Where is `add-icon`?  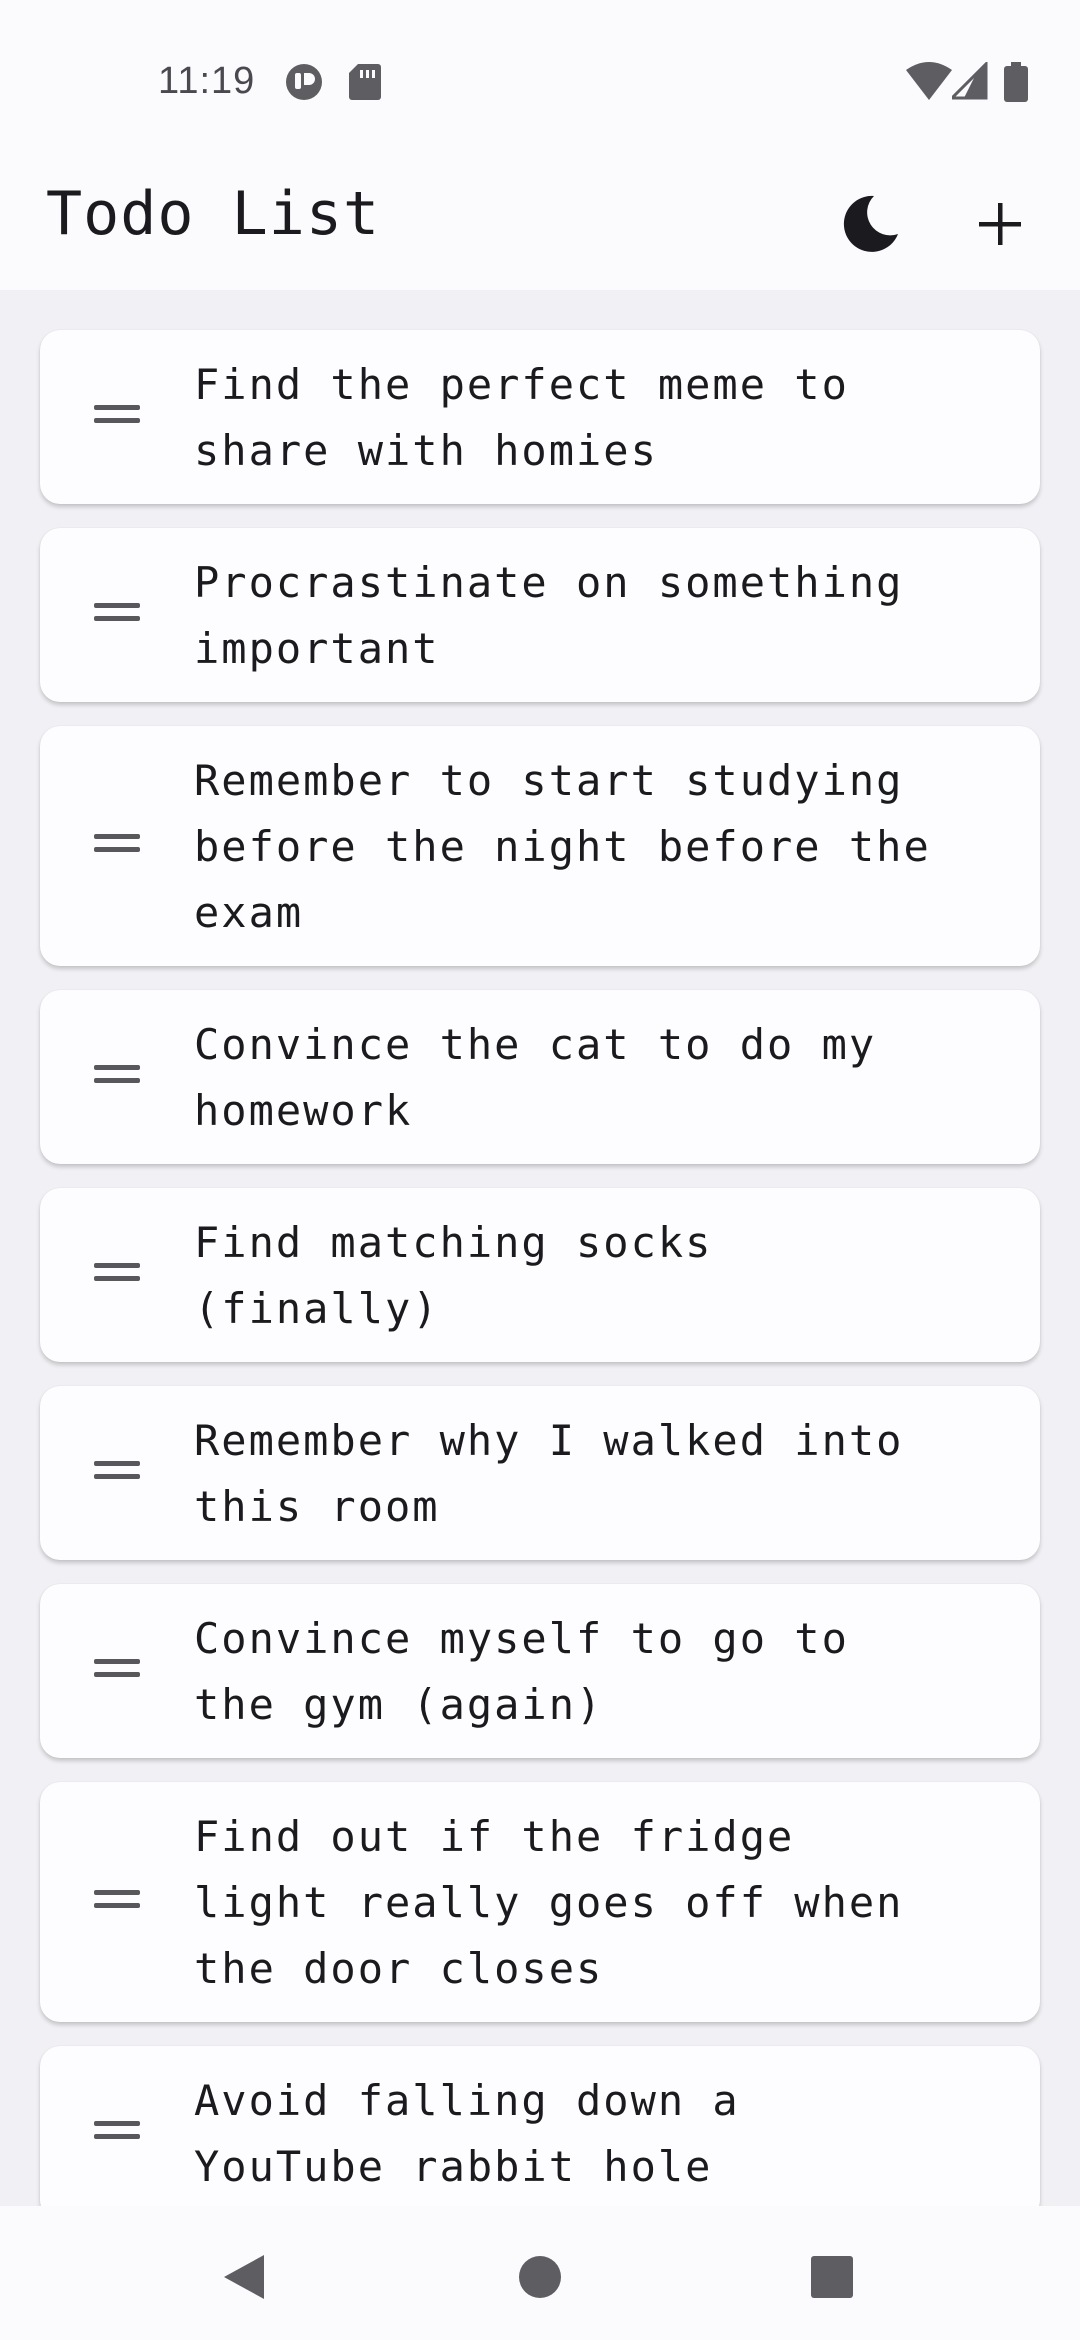
add-icon is located at coordinates (1000, 224).